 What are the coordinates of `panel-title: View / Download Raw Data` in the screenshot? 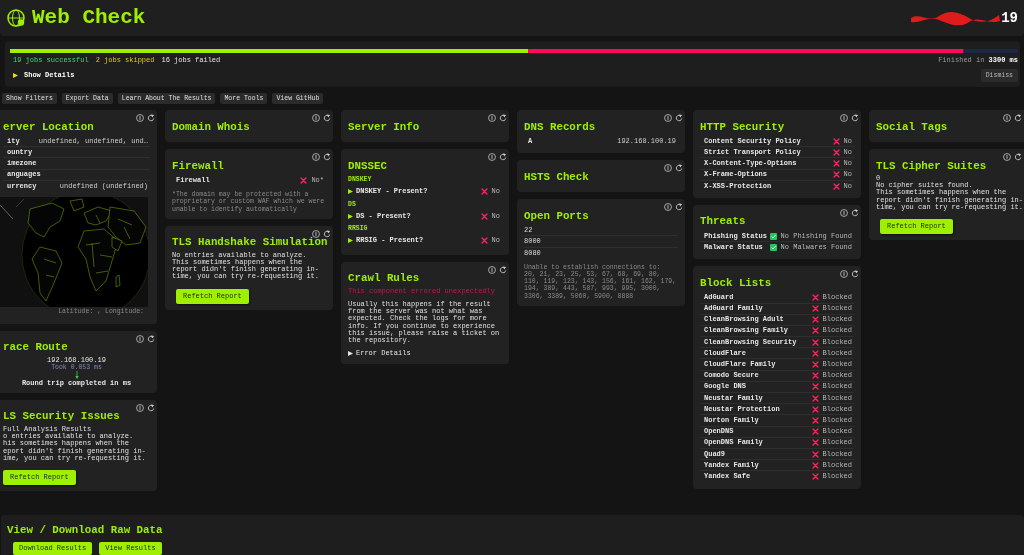 It's located at (85, 530).